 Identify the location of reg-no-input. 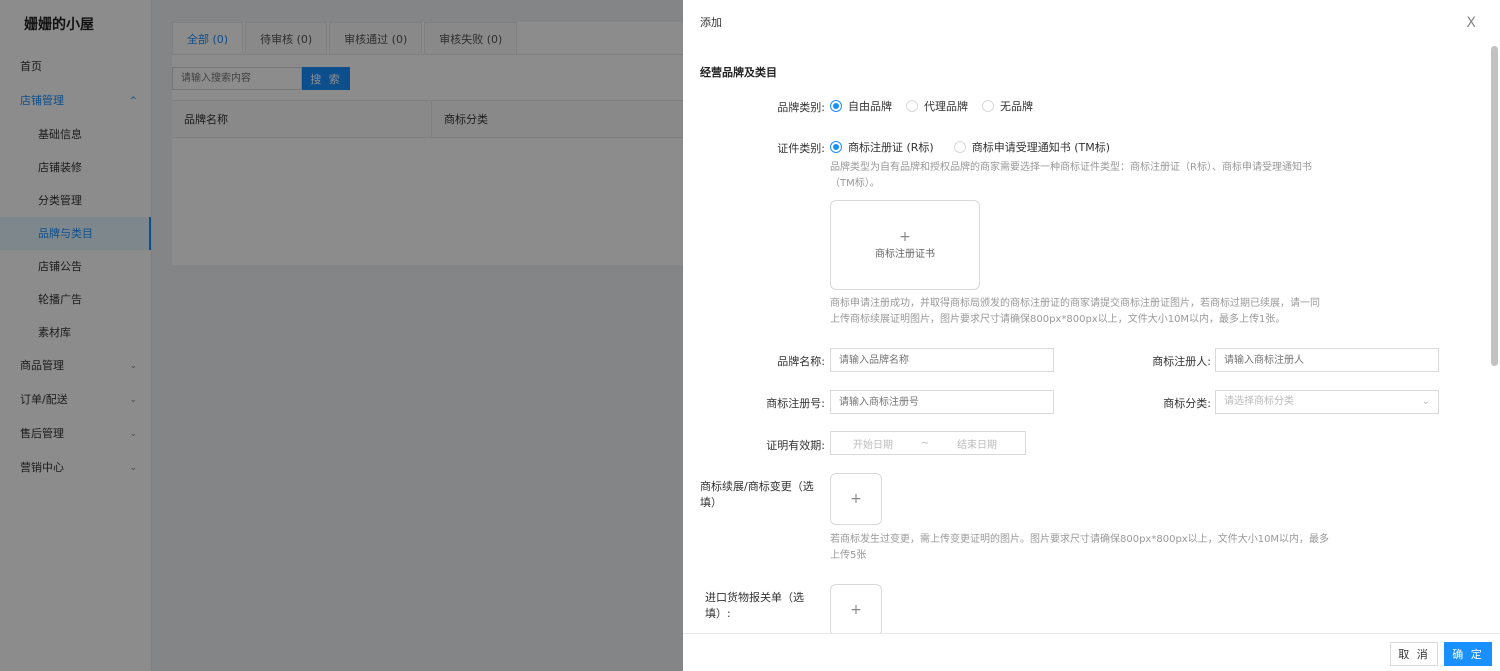
(942, 402).